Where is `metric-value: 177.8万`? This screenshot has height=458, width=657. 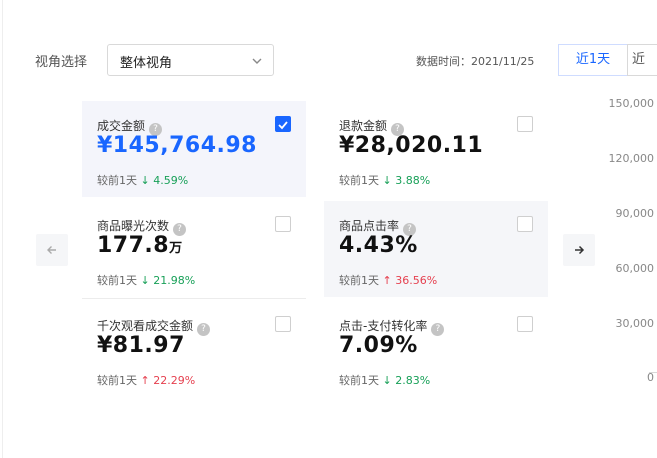 metric-value: 177.8万 is located at coordinates (140, 245).